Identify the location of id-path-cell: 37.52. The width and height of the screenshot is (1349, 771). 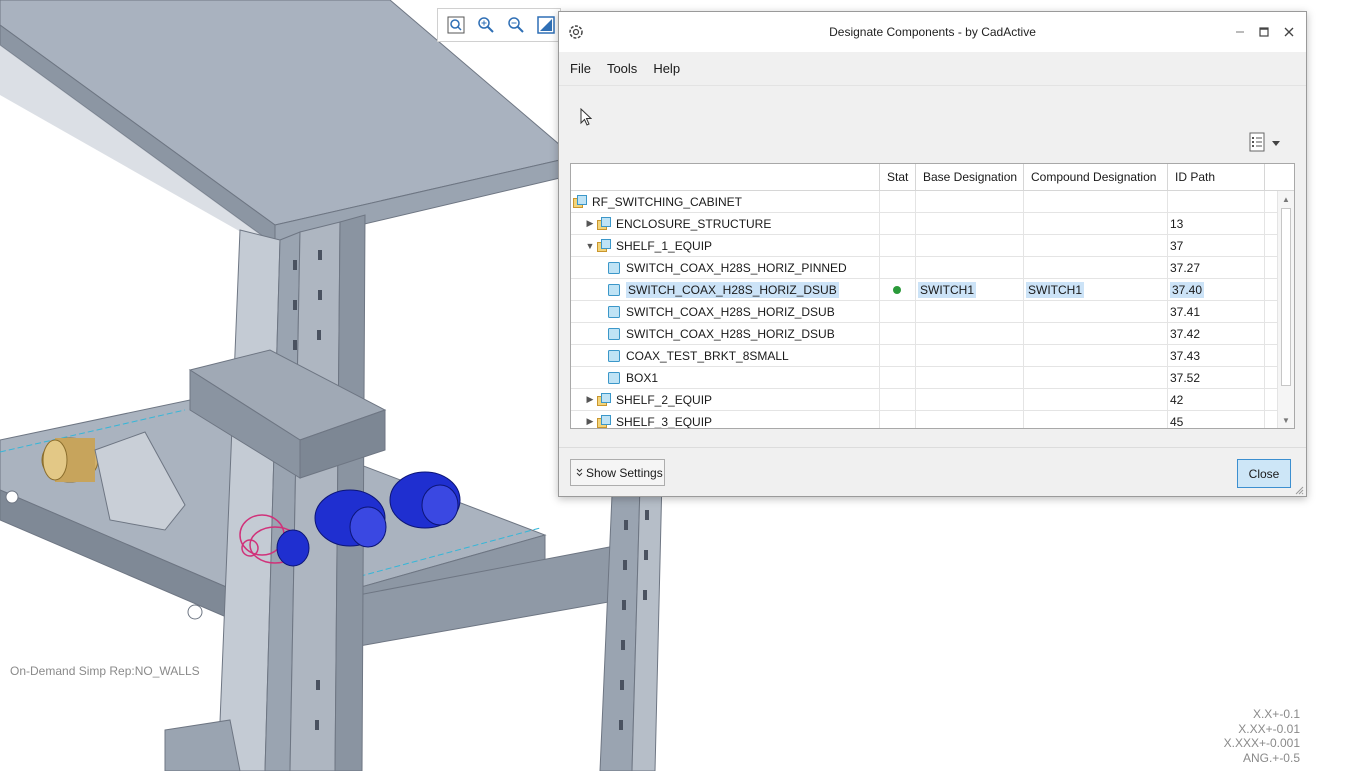
(1216, 377).